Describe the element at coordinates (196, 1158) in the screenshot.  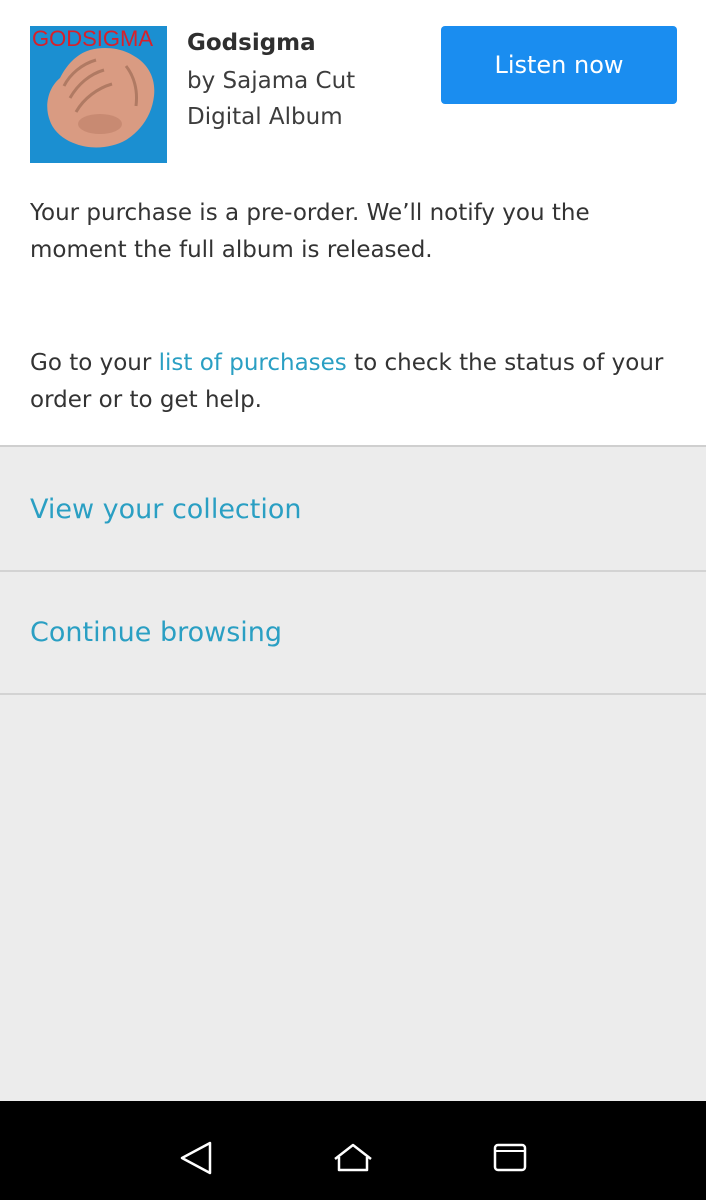
I see `back-triangle-icon` at that location.